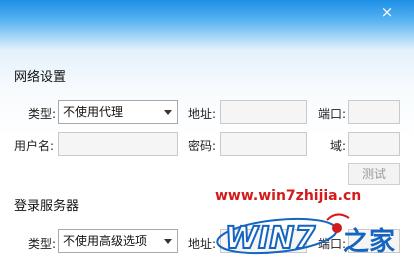 This screenshot has width=414, height=272. I want to click on proxy-type-select: 不使用代理, so click(118, 112).